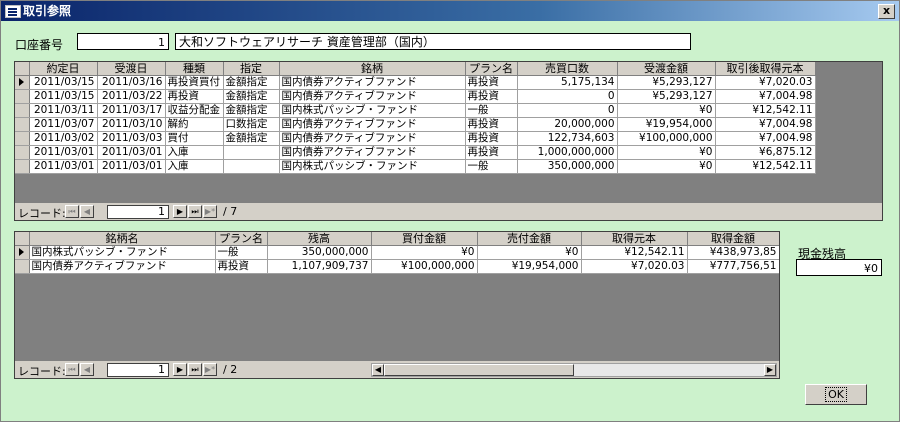 This screenshot has height=422, width=900. I want to click on grid-cell: 2011/03/07, so click(63, 124).